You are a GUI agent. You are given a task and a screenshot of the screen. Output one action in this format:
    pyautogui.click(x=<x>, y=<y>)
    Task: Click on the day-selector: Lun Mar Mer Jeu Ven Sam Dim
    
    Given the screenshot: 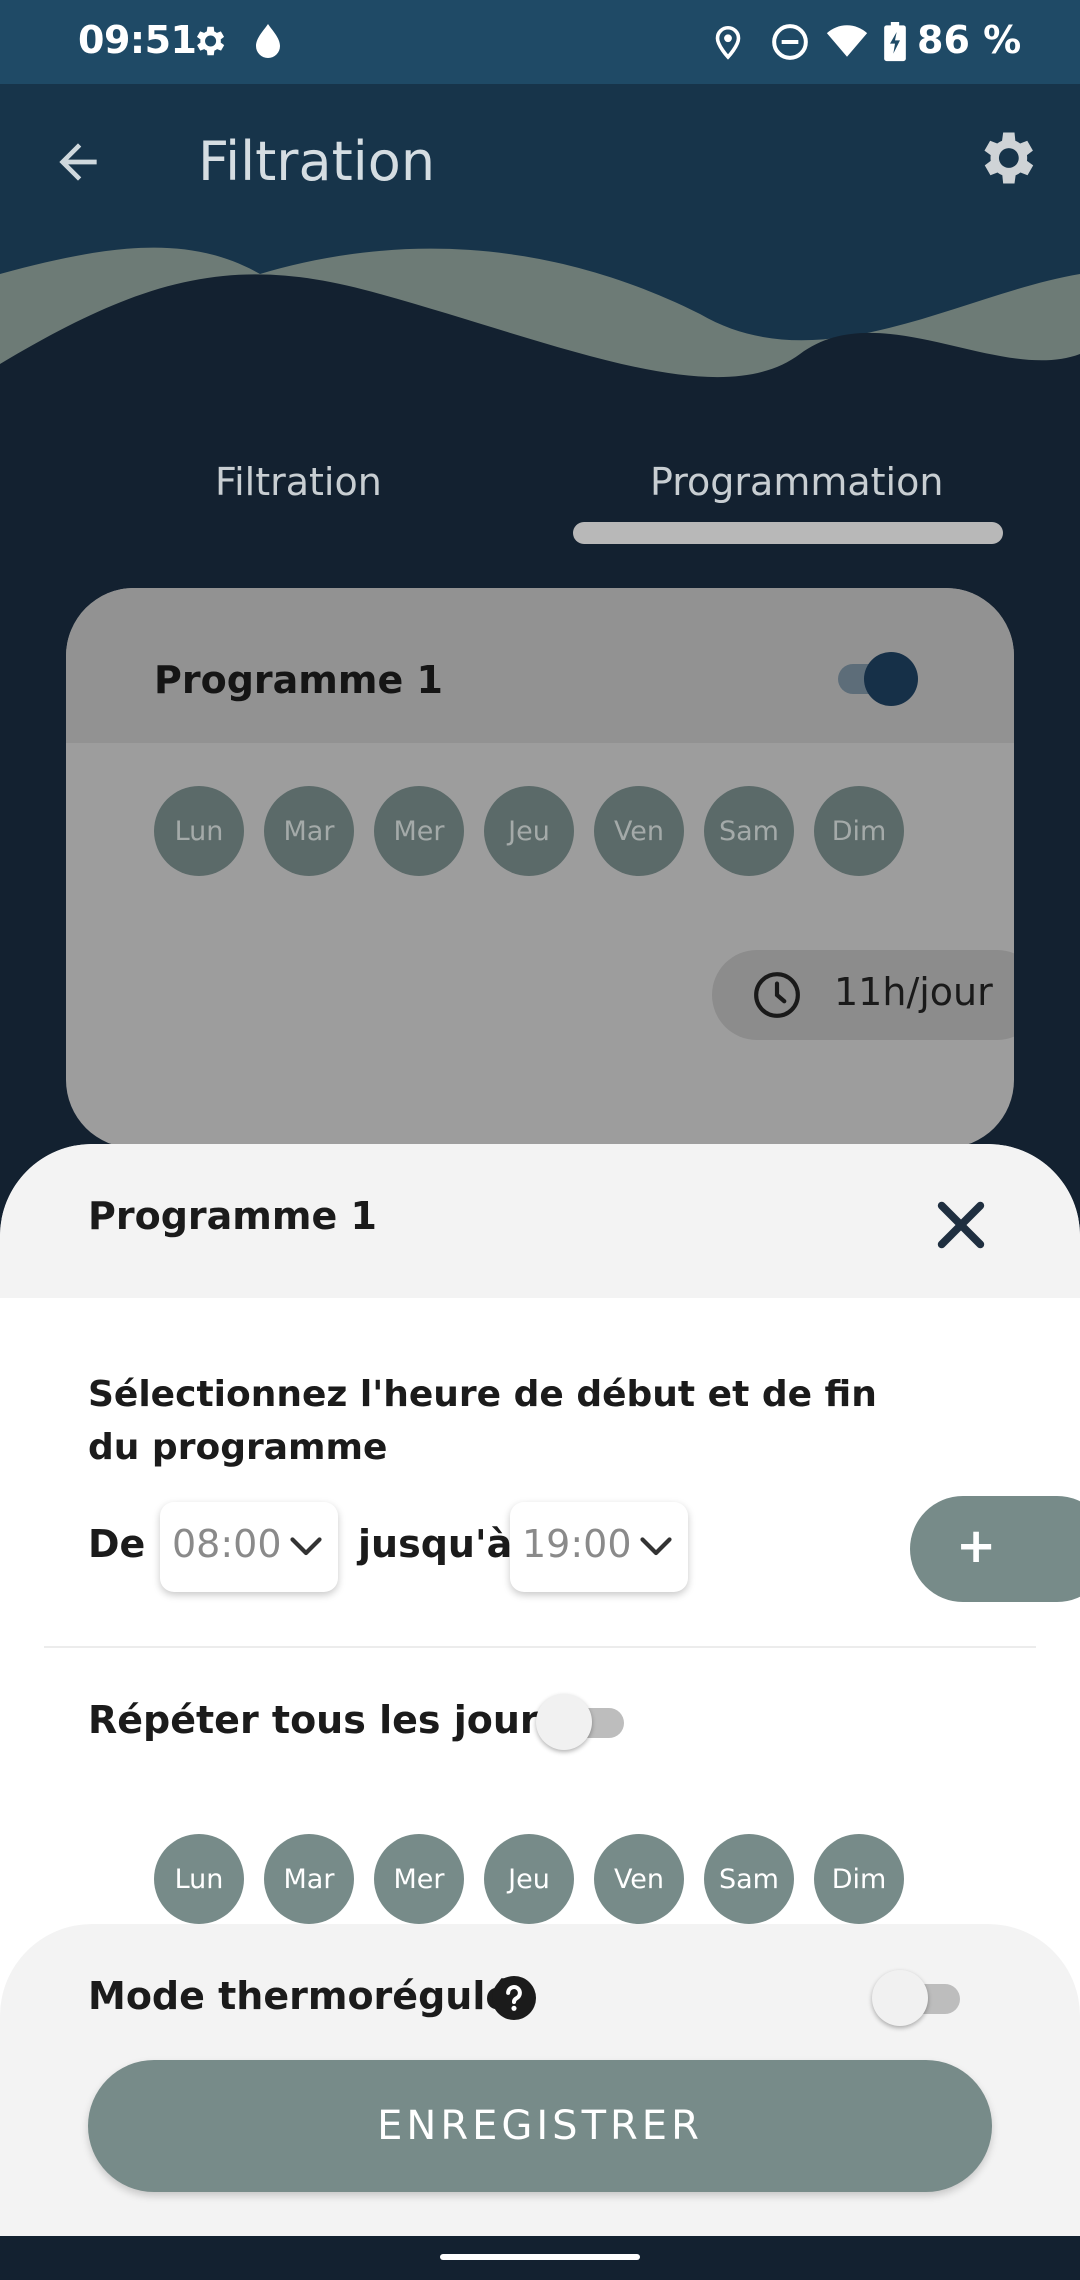 What is the action you would take?
    pyautogui.click(x=539, y=1879)
    